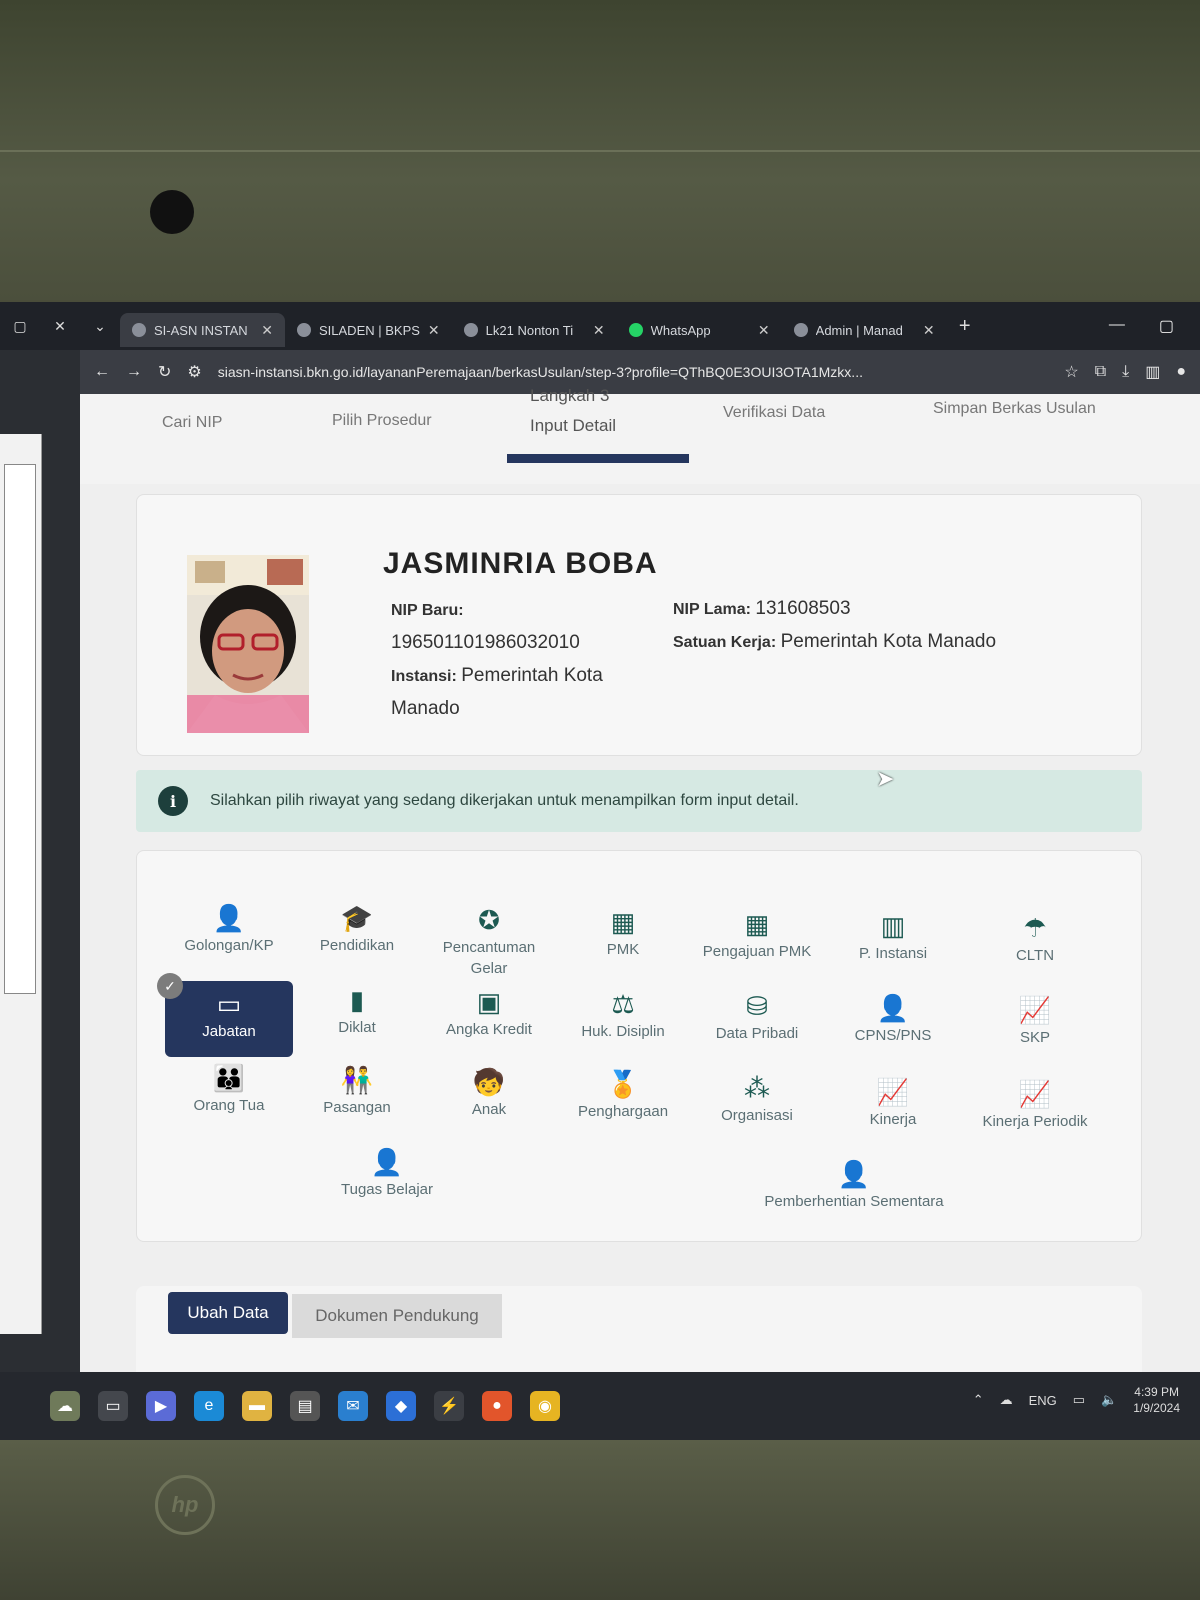  I want to click on store-icon: ▤, so click(305, 1406).